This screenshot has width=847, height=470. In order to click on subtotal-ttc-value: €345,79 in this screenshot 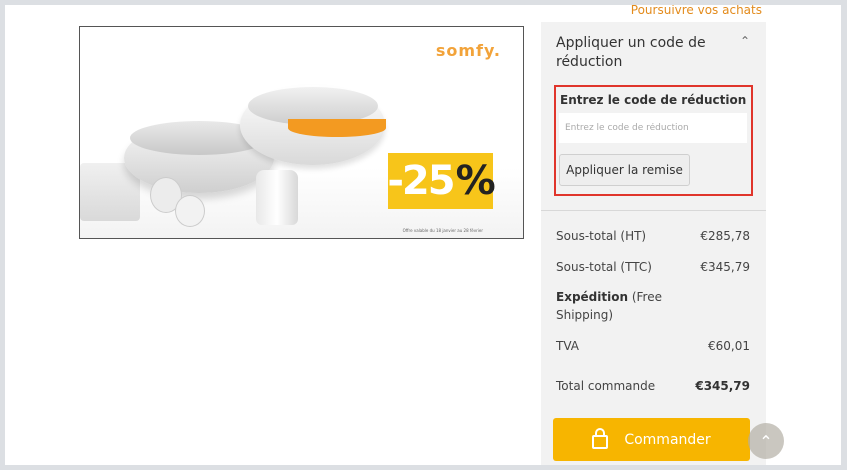, I will do `click(725, 267)`.